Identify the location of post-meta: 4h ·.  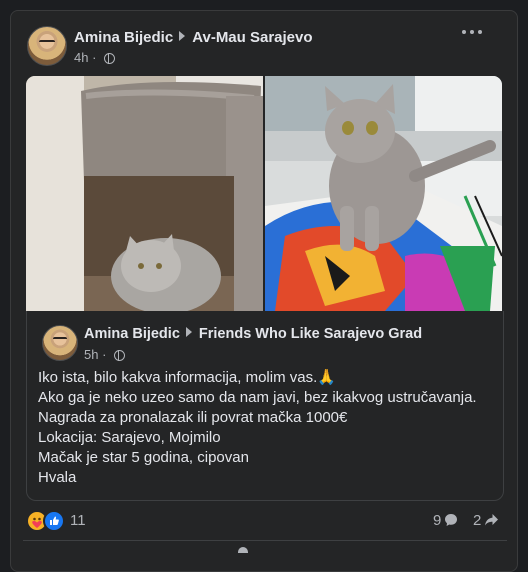
(95, 57).